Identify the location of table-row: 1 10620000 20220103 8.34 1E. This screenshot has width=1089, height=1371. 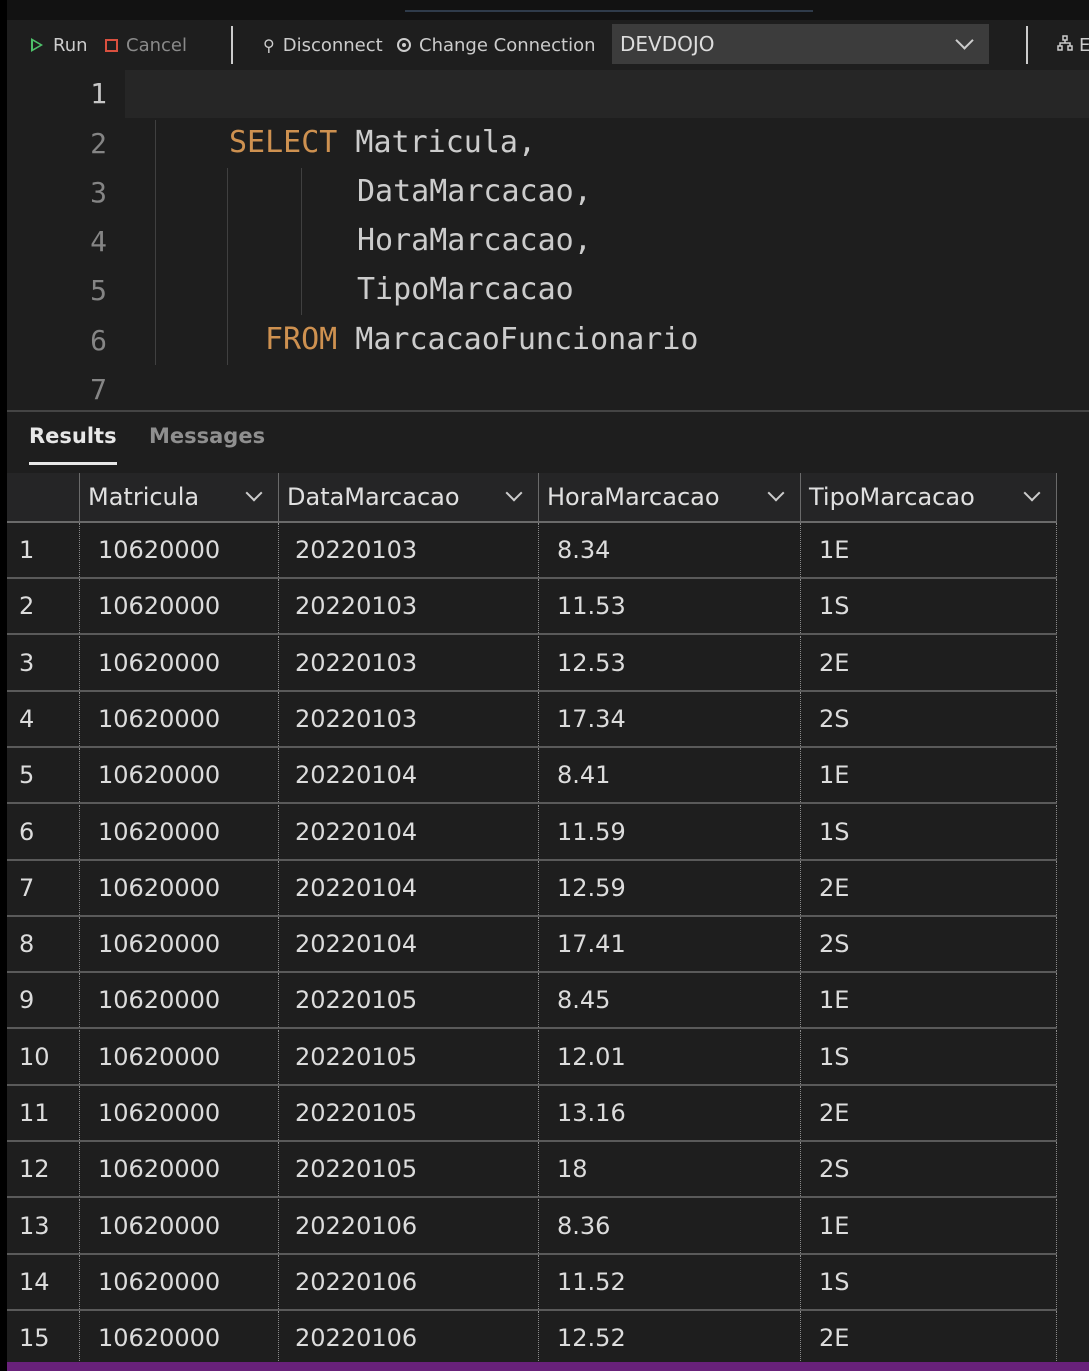
(532, 551).